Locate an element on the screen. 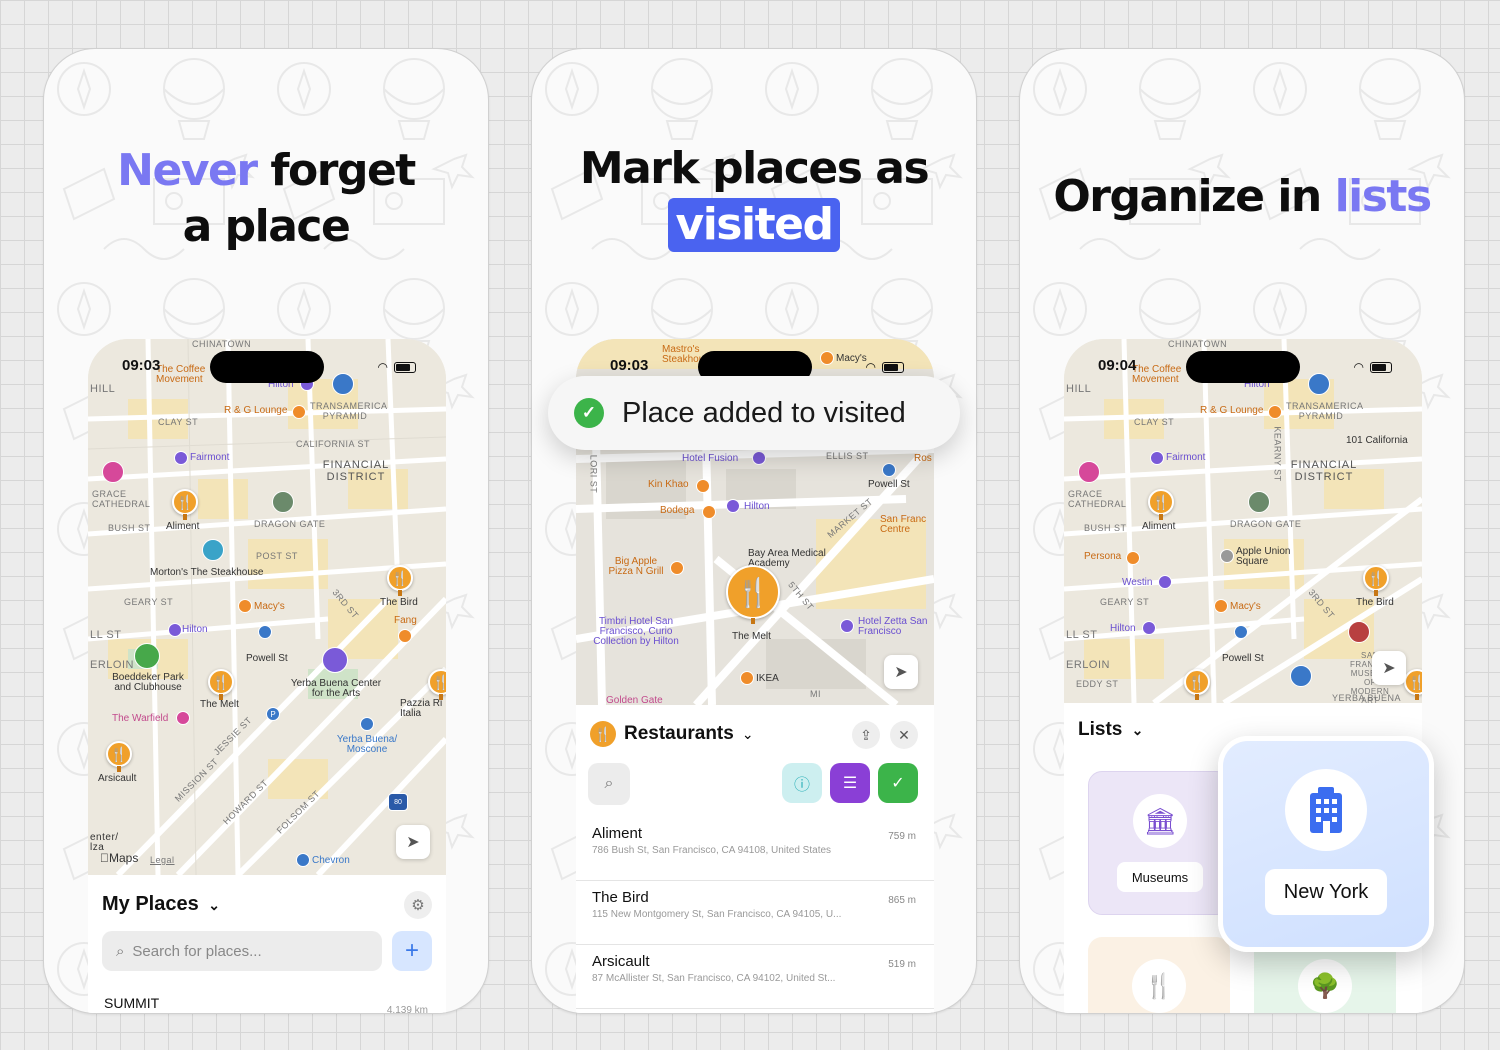 The width and height of the screenshot is (1500, 1050). share-icon: ⇪ is located at coordinates (866, 735).